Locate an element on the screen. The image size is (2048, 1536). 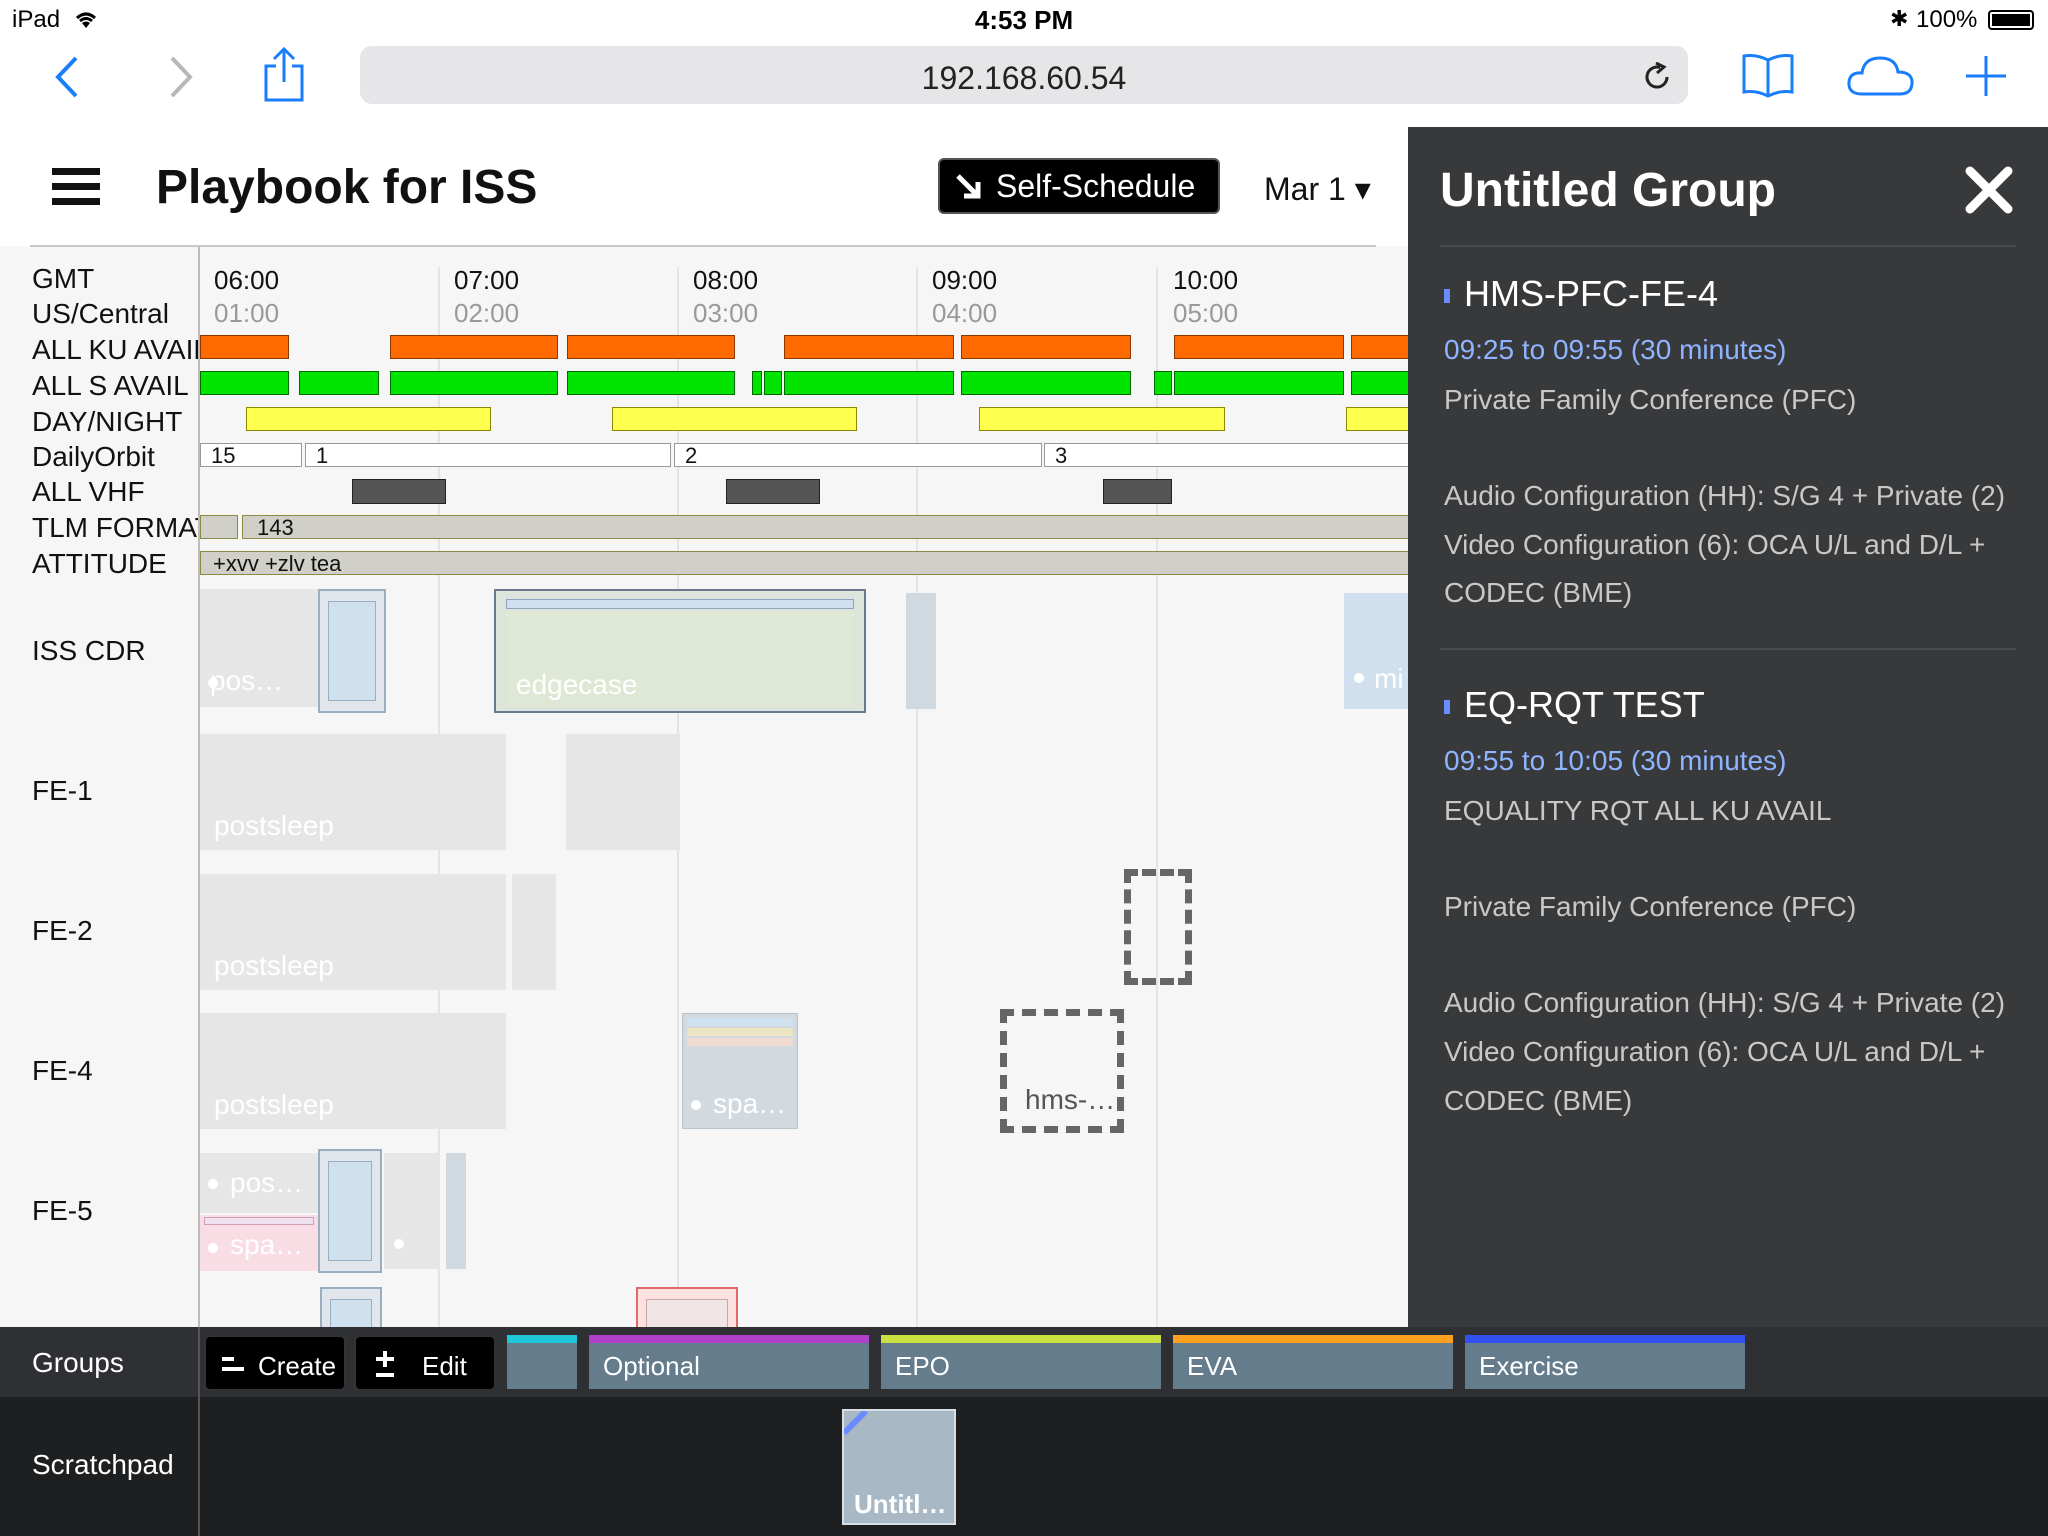
group-item-time: 09:25 to 09:55 (30 minutes) is located at coordinates (1615, 349).